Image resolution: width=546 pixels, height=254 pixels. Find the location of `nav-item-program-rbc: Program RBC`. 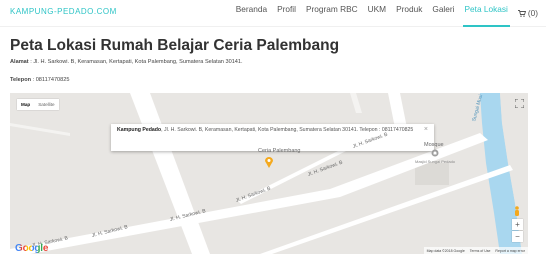

nav-item-program-rbc: Program RBC is located at coordinates (332, 13).